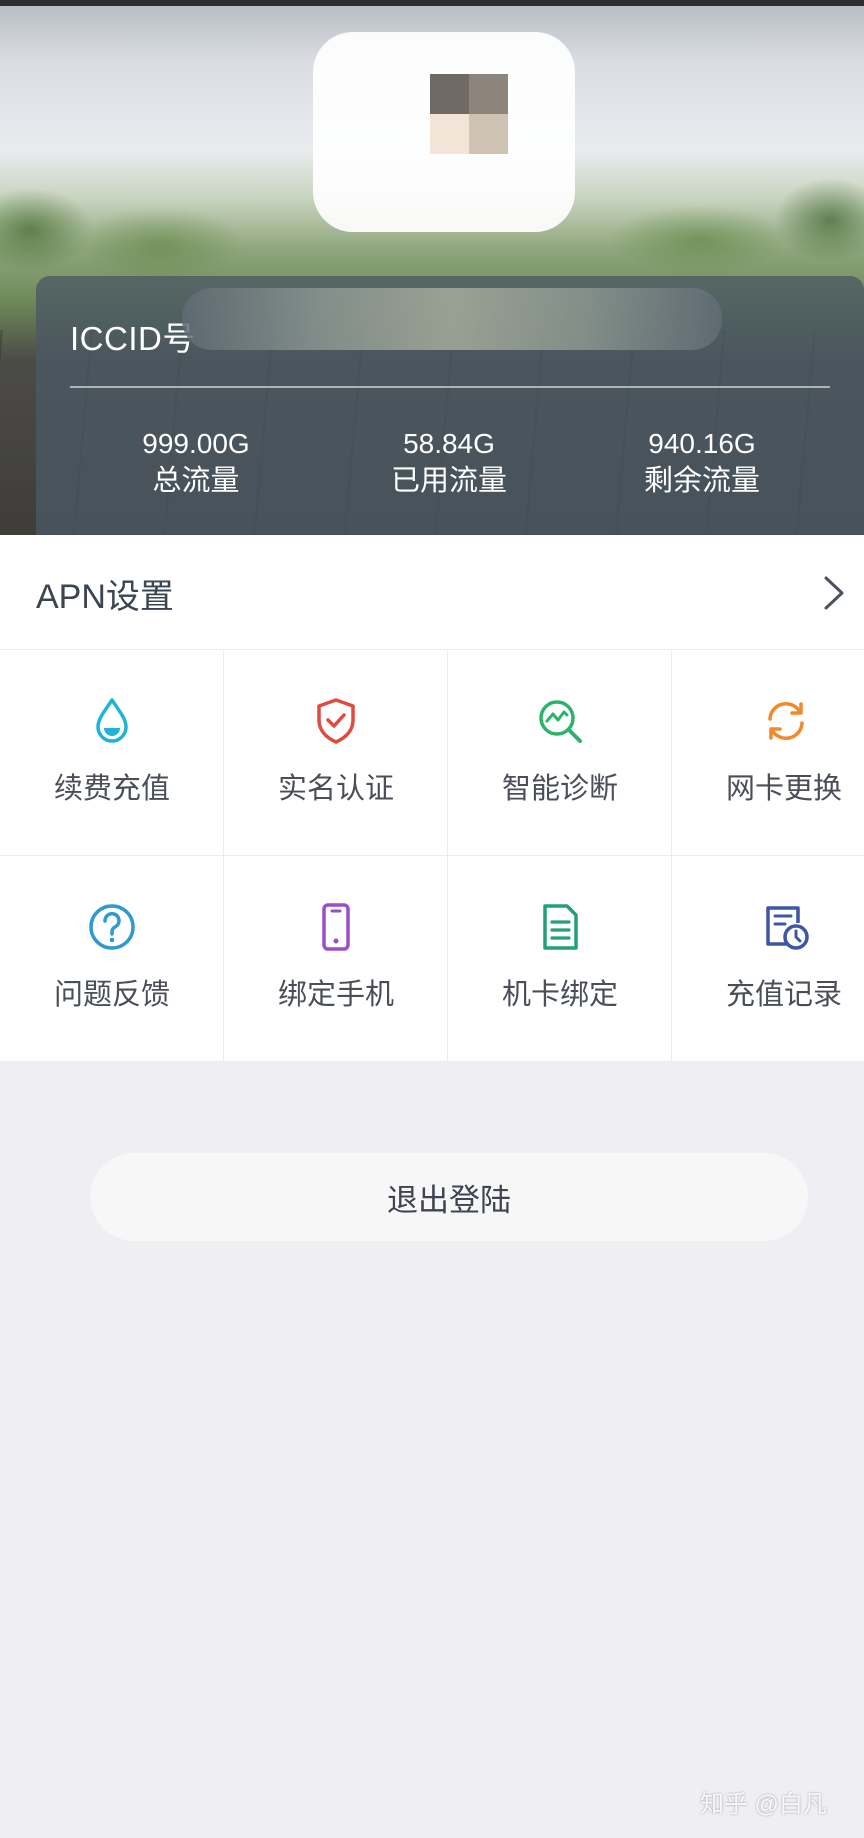 The image size is (864, 1838). Describe the element at coordinates (559, 789) in the screenshot. I see `grid-item-label: 智能诊断` at that location.